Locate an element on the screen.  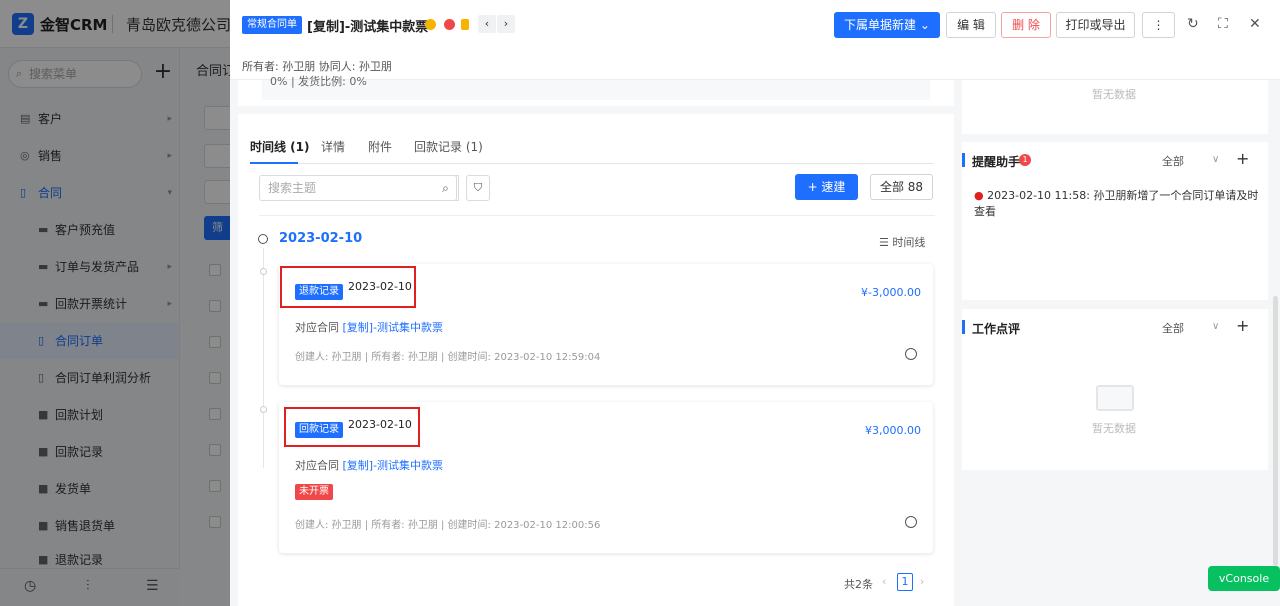
search-icon: ⌕ is located at coordinates (446, 188).